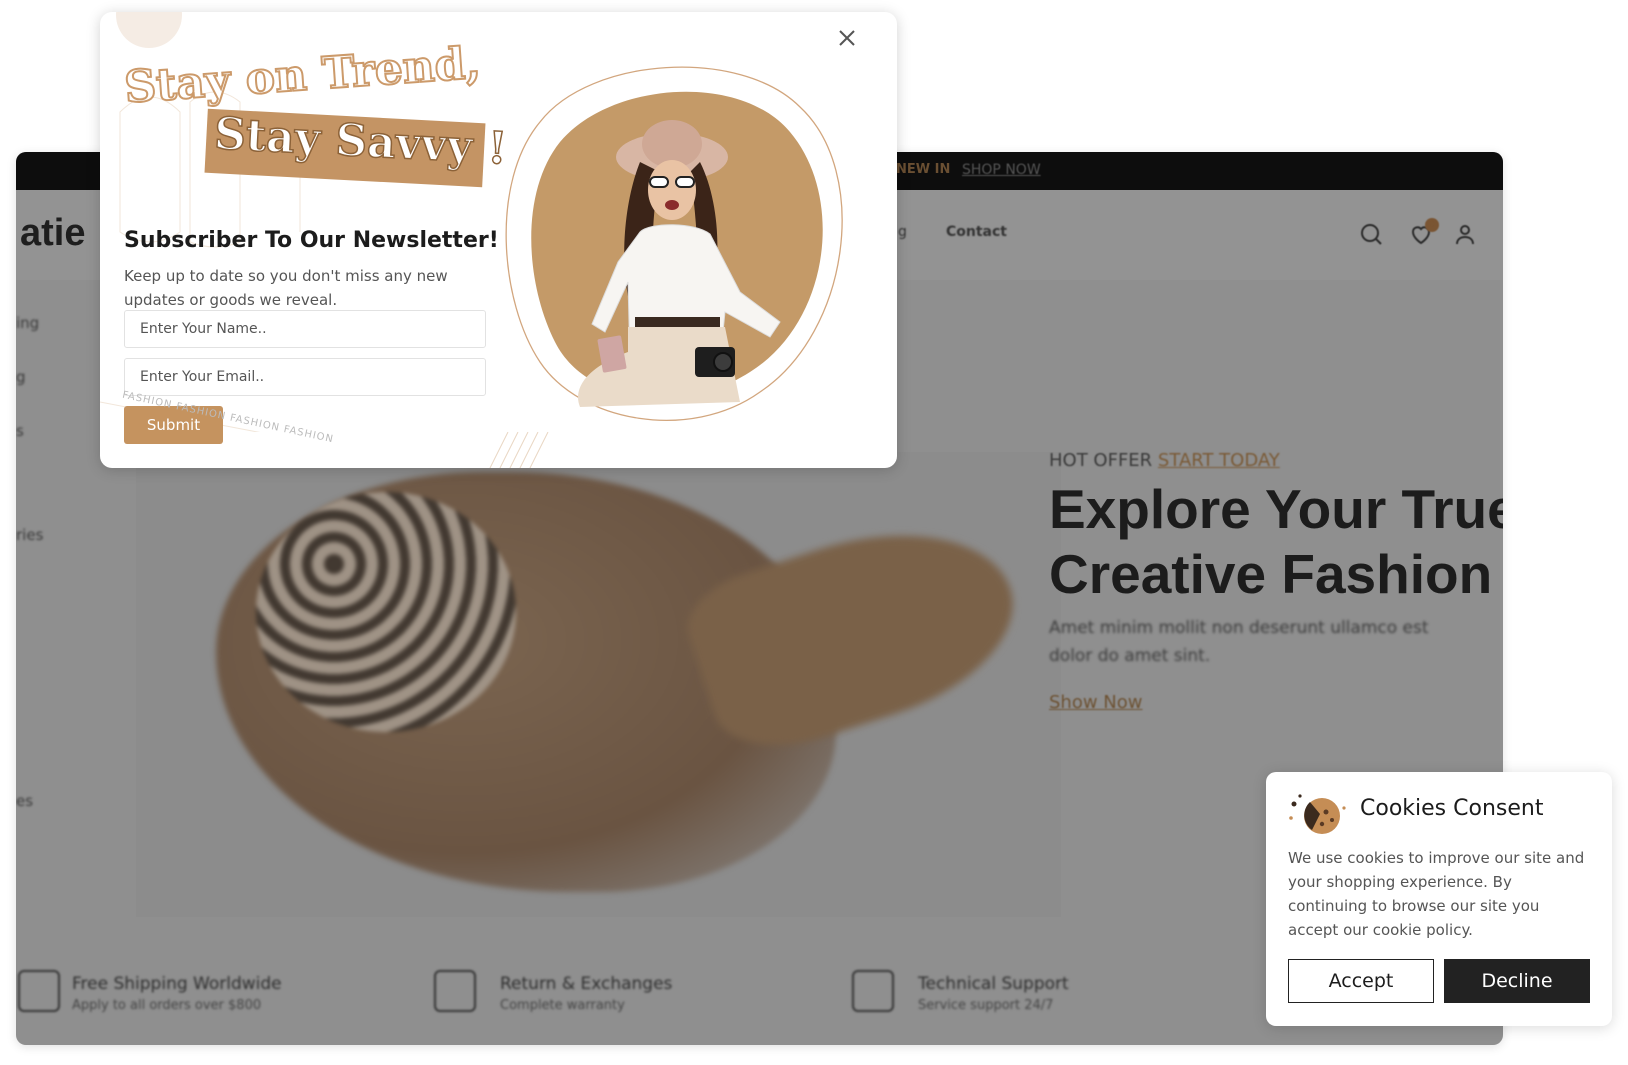 This screenshot has height=1065, width=1628. What do you see at coordinates (27, 323) in the screenshot?
I see `sidebar-item: ing` at bounding box center [27, 323].